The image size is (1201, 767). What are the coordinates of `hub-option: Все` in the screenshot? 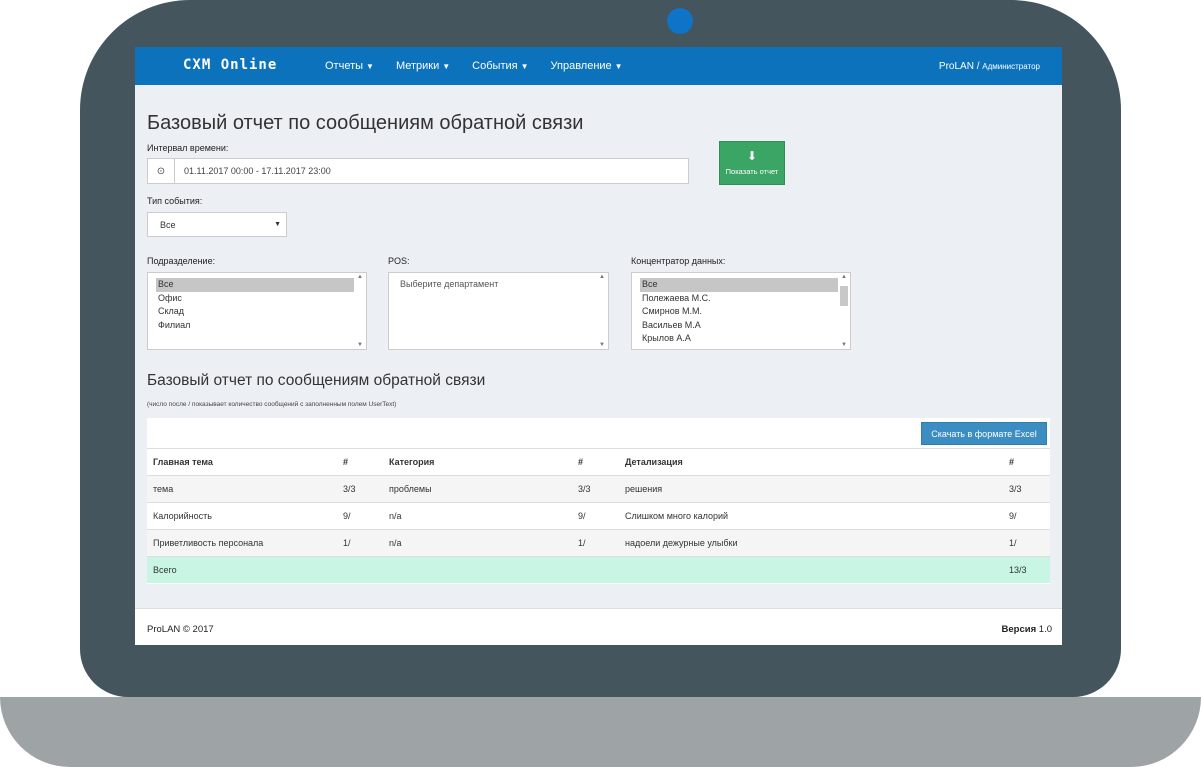 It's located at (739, 285).